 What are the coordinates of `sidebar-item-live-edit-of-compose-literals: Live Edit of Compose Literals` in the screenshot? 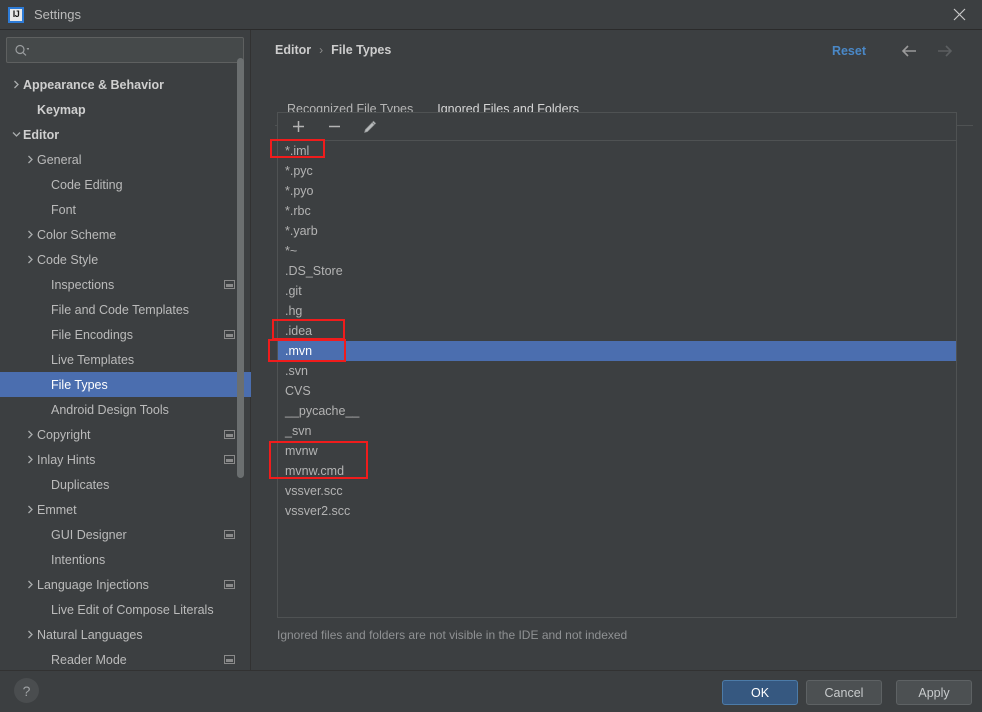 It's located at (125, 609).